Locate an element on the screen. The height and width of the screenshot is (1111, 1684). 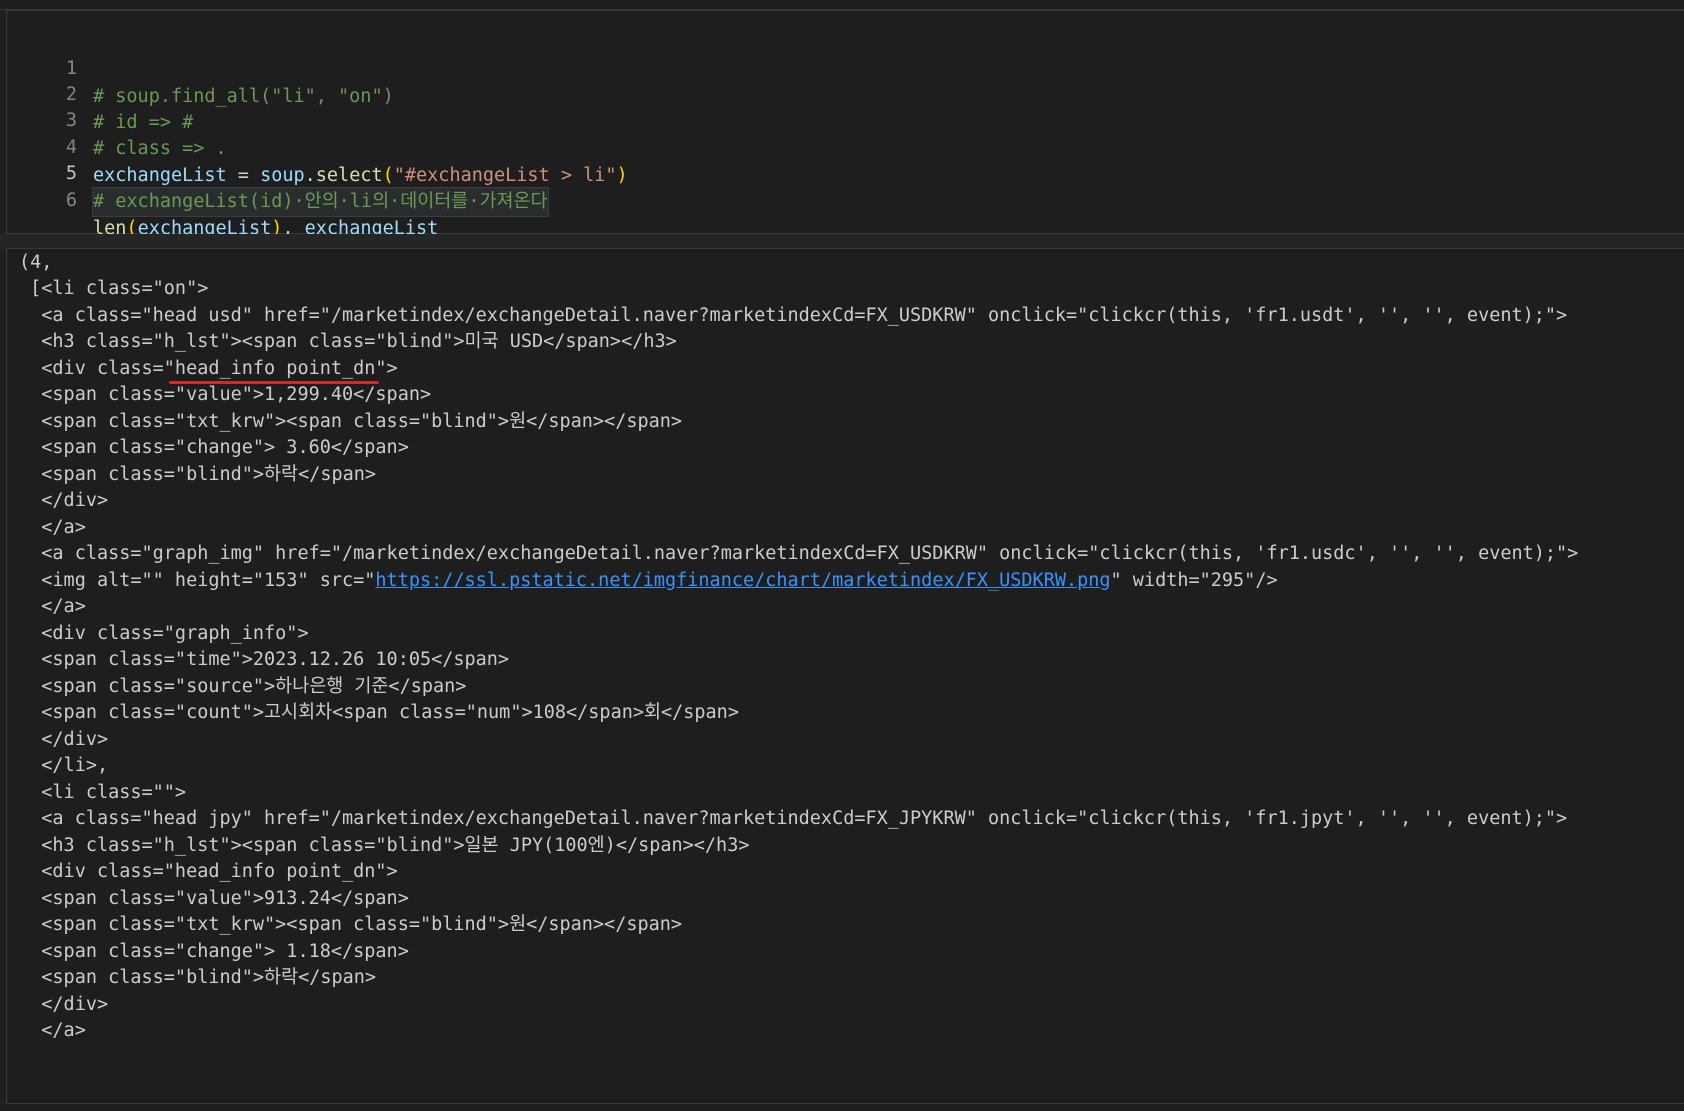
top-border is located at coordinates (842, 5).